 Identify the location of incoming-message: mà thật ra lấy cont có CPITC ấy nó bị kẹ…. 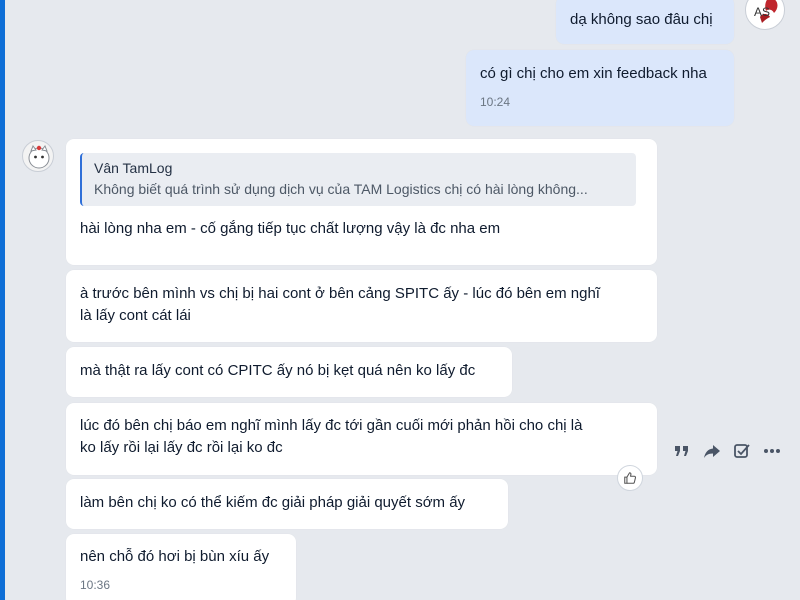
(289, 372).